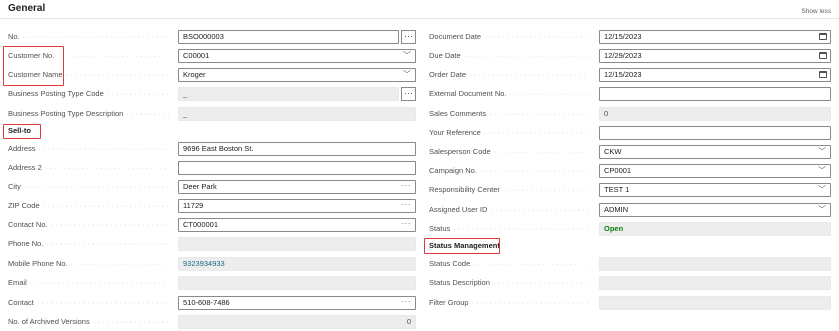  I want to click on zip-code-input: 11729 ···, so click(297, 206).